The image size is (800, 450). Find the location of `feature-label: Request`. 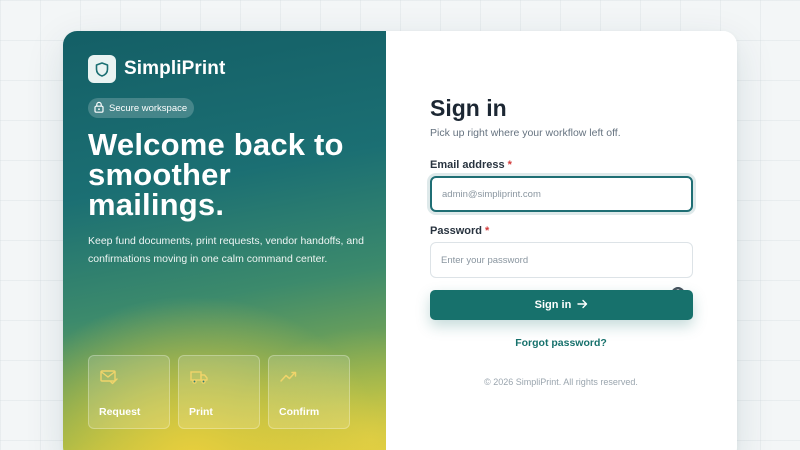

feature-label: Request is located at coordinates (120, 412).